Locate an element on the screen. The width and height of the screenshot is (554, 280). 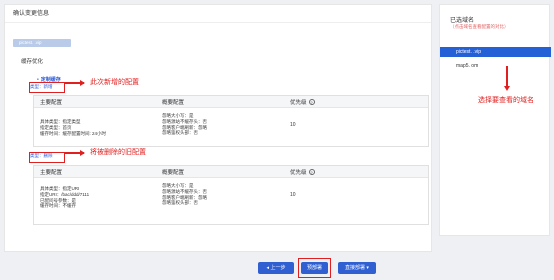
cell-line: 缓存时间：不缓存 is located at coordinates (58, 206).